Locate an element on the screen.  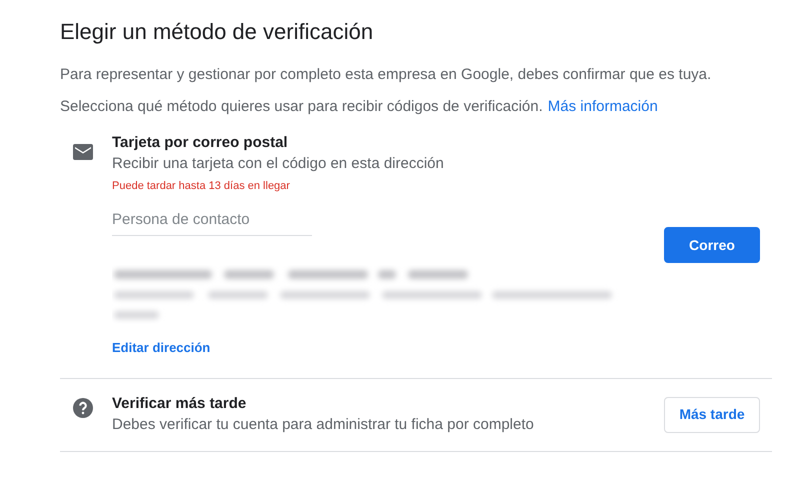
instruction-text: Selecciona qué método quieres usar para recibir códigos de verificación. is located at coordinates (301, 107).